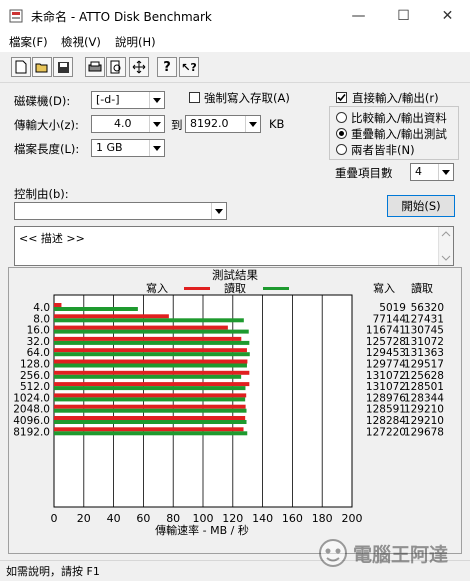  I want to click on transfer-from-value: 4.0, so click(123, 123).